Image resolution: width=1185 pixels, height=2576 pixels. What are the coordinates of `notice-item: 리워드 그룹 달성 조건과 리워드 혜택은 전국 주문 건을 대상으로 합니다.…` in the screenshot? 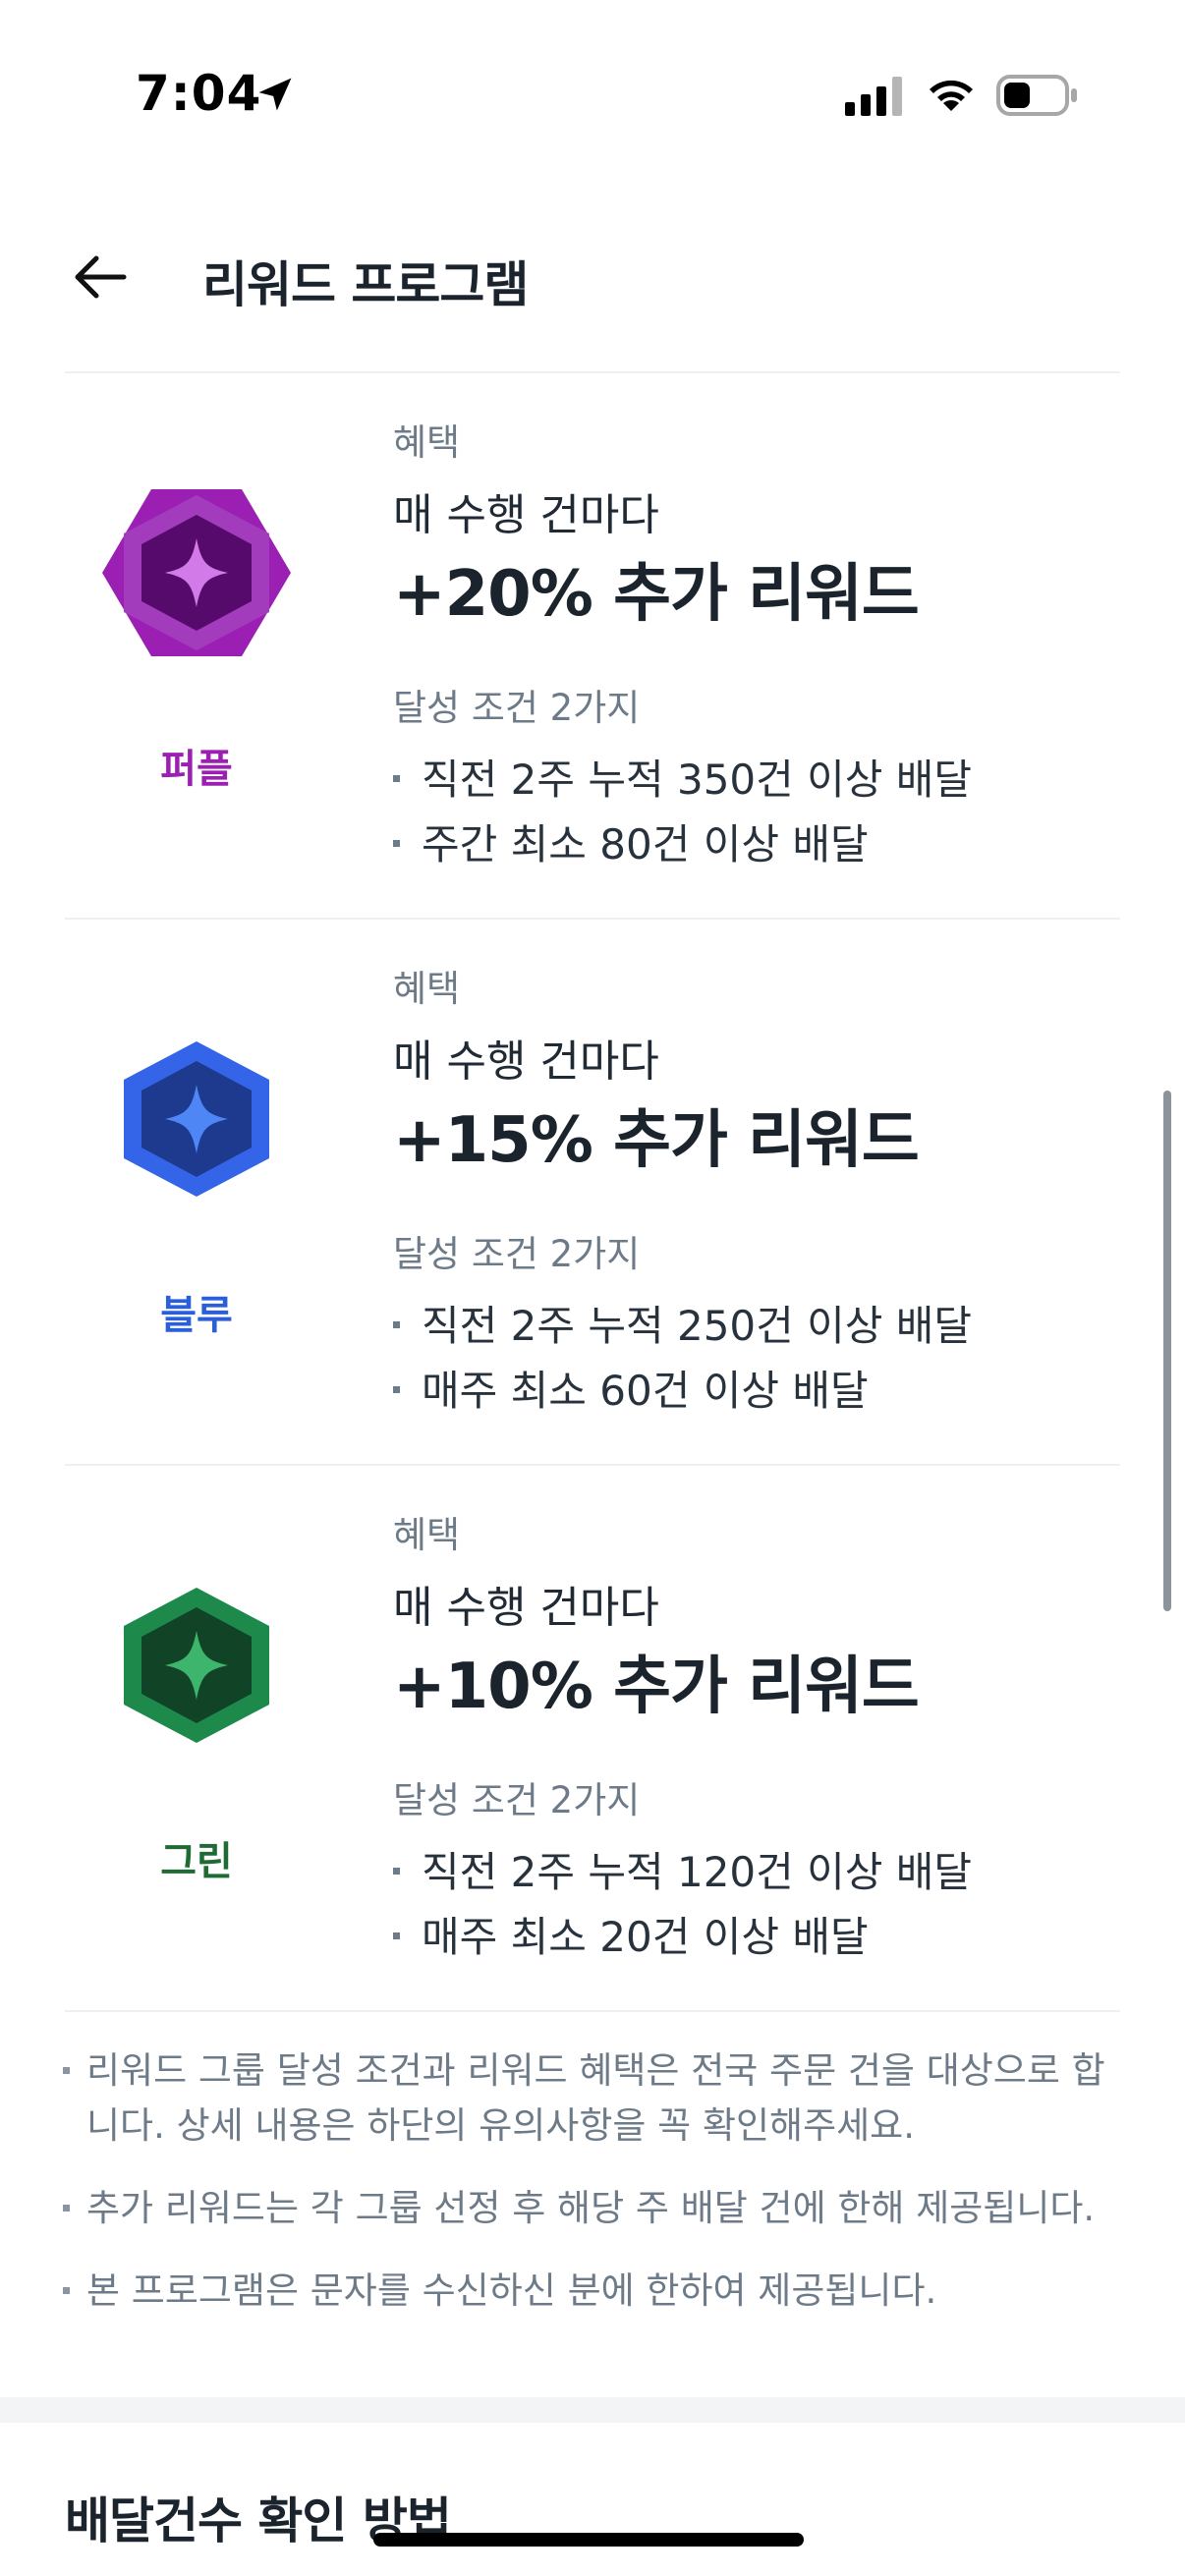 It's located at (594, 2099).